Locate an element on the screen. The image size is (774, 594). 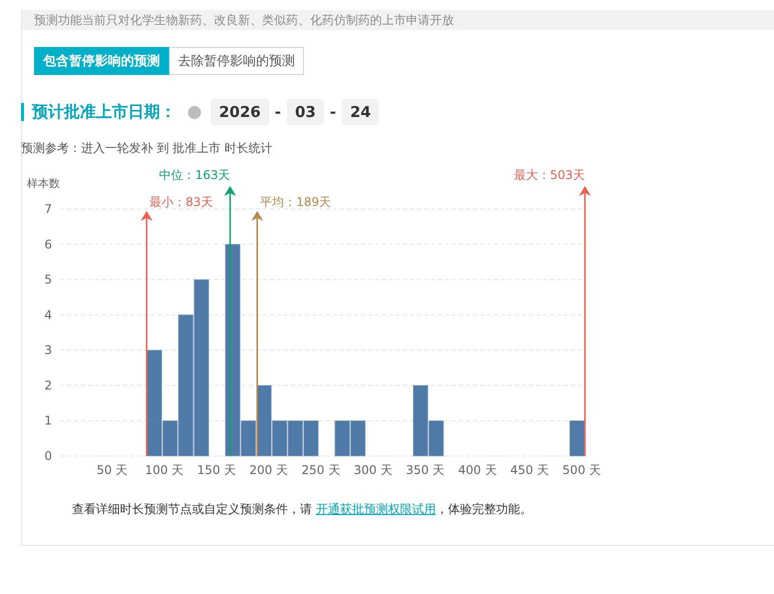
x-tick-label: 150 天 is located at coordinates (216, 470).